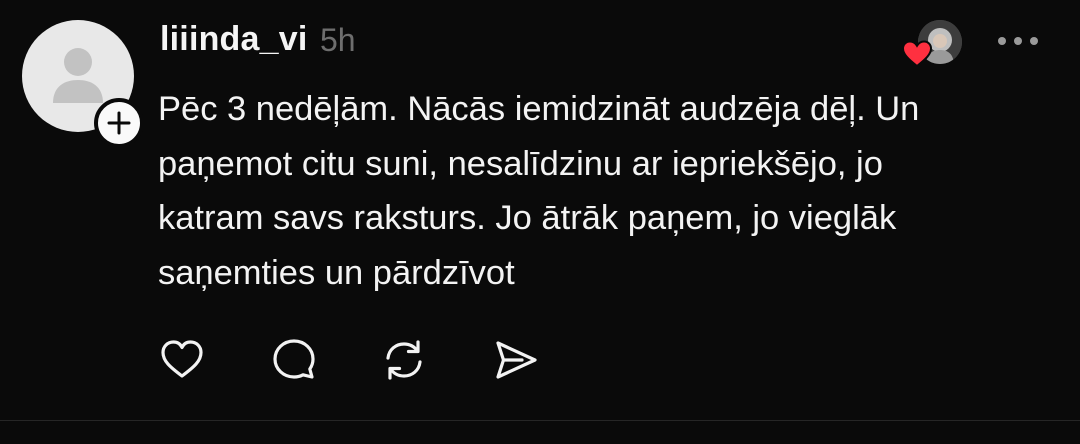 Image resolution: width=1080 pixels, height=444 pixels. I want to click on more-horizontal-icon, so click(1018, 41).